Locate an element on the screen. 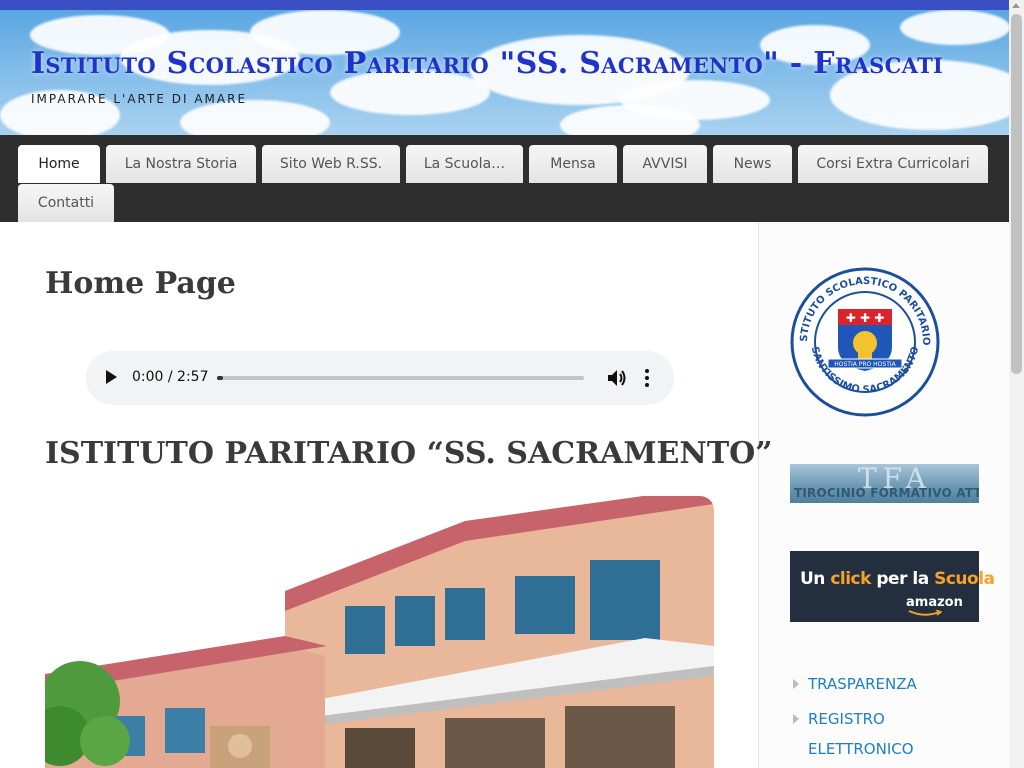  sidebar-link-registro: REGISTRO is located at coordinates (846, 719).